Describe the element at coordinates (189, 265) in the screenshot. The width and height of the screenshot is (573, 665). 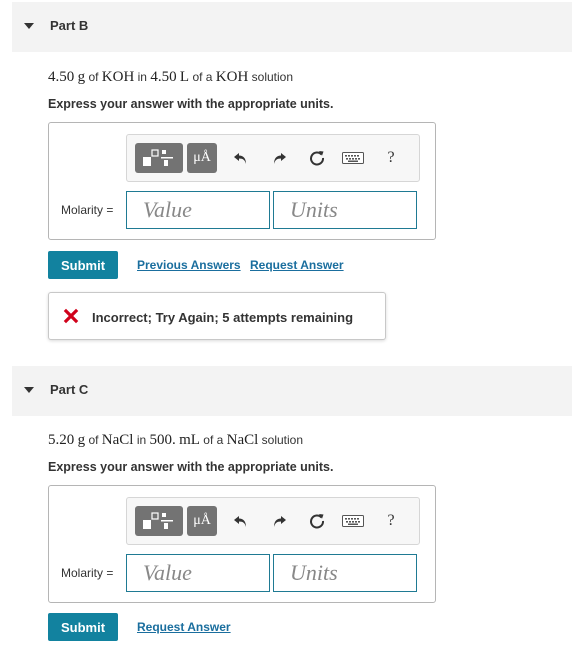
I see `previous-answers-link: Previous Answers` at that location.